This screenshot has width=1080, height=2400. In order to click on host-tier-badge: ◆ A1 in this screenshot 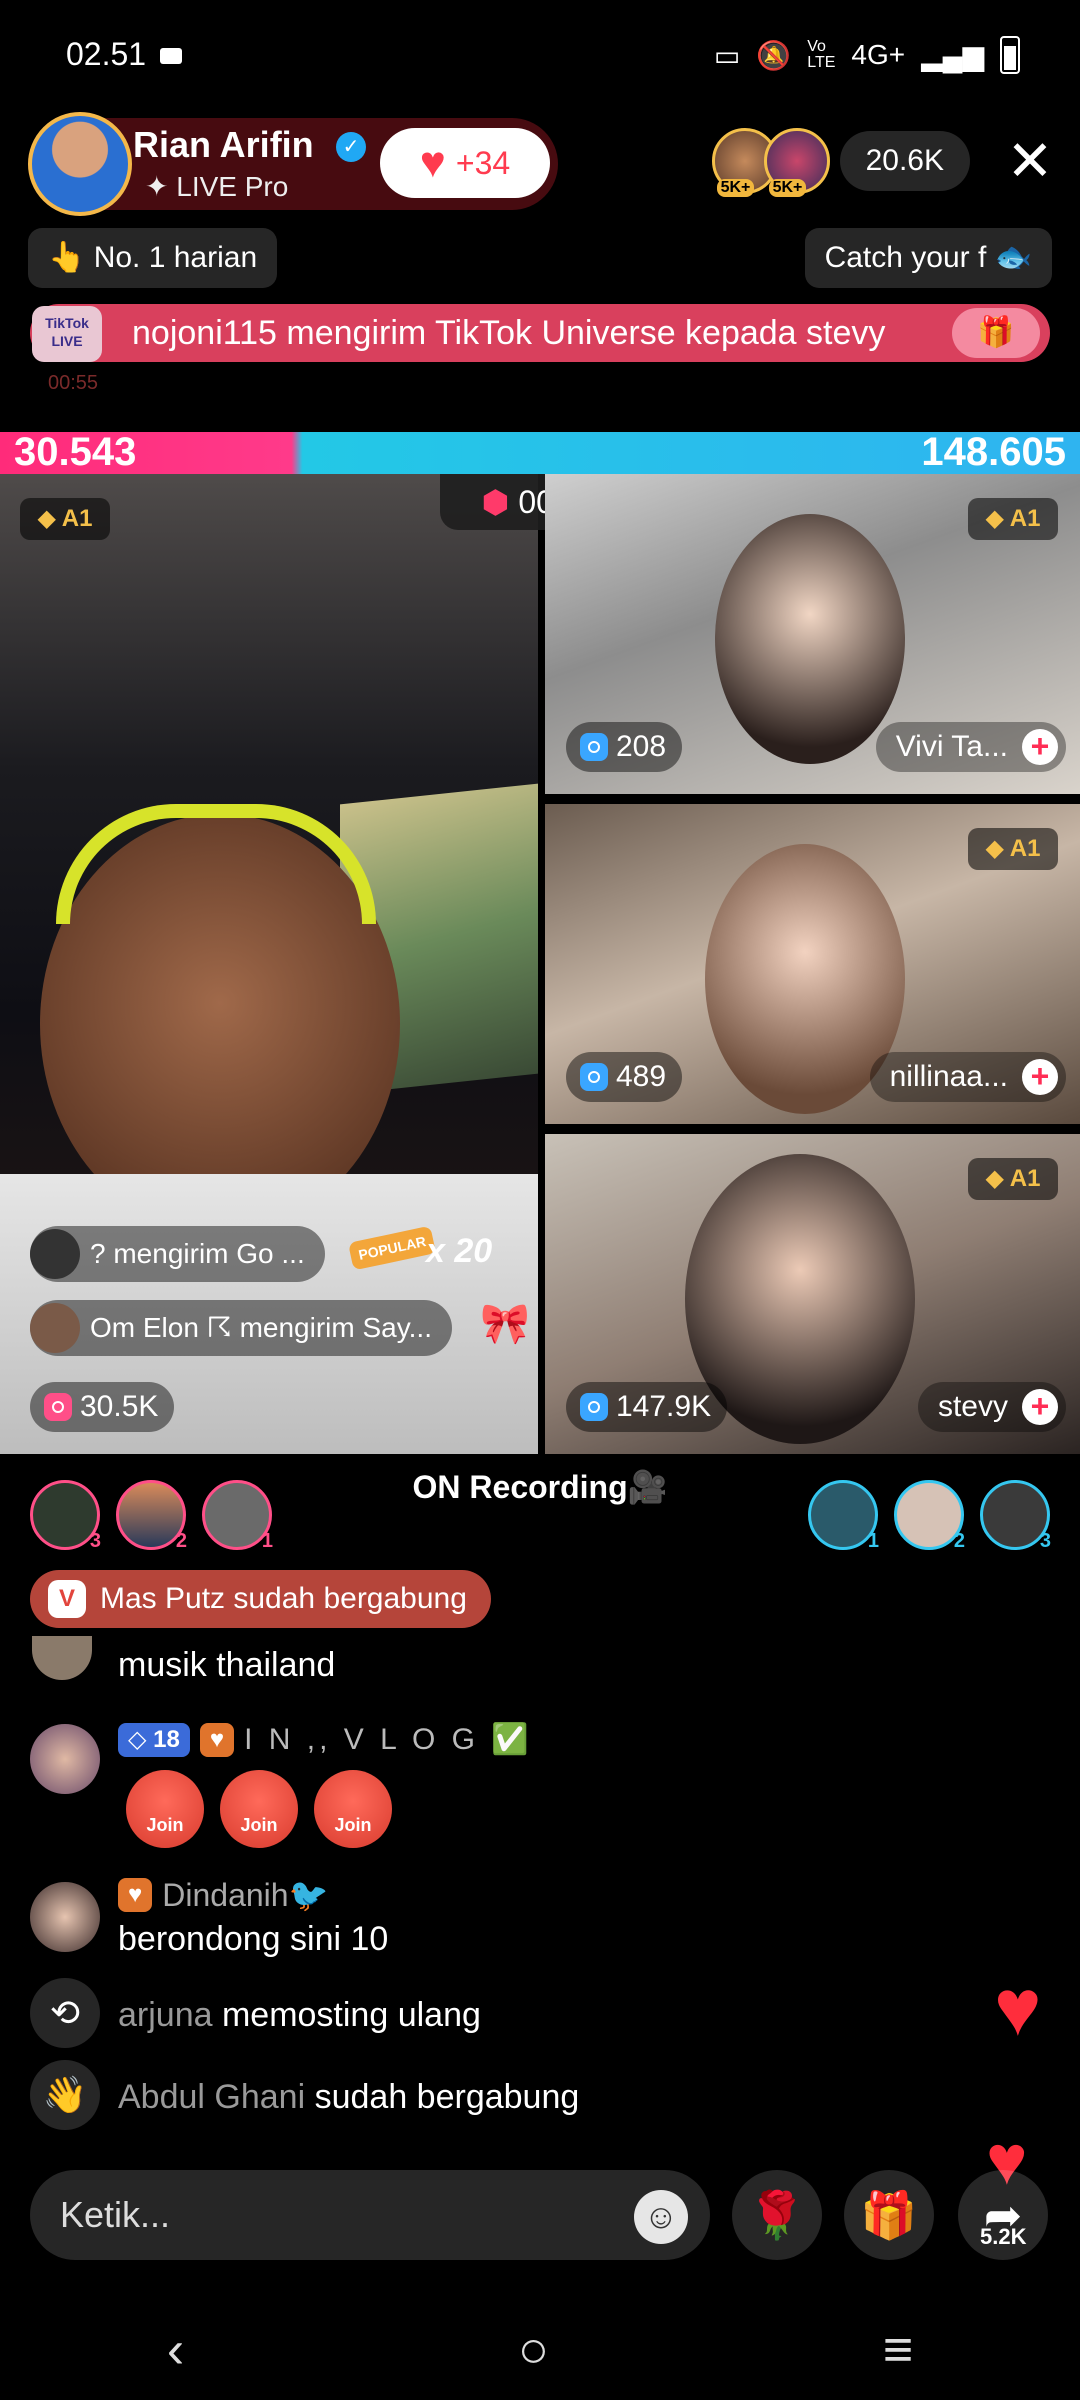, I will do `click(65, 519)`.